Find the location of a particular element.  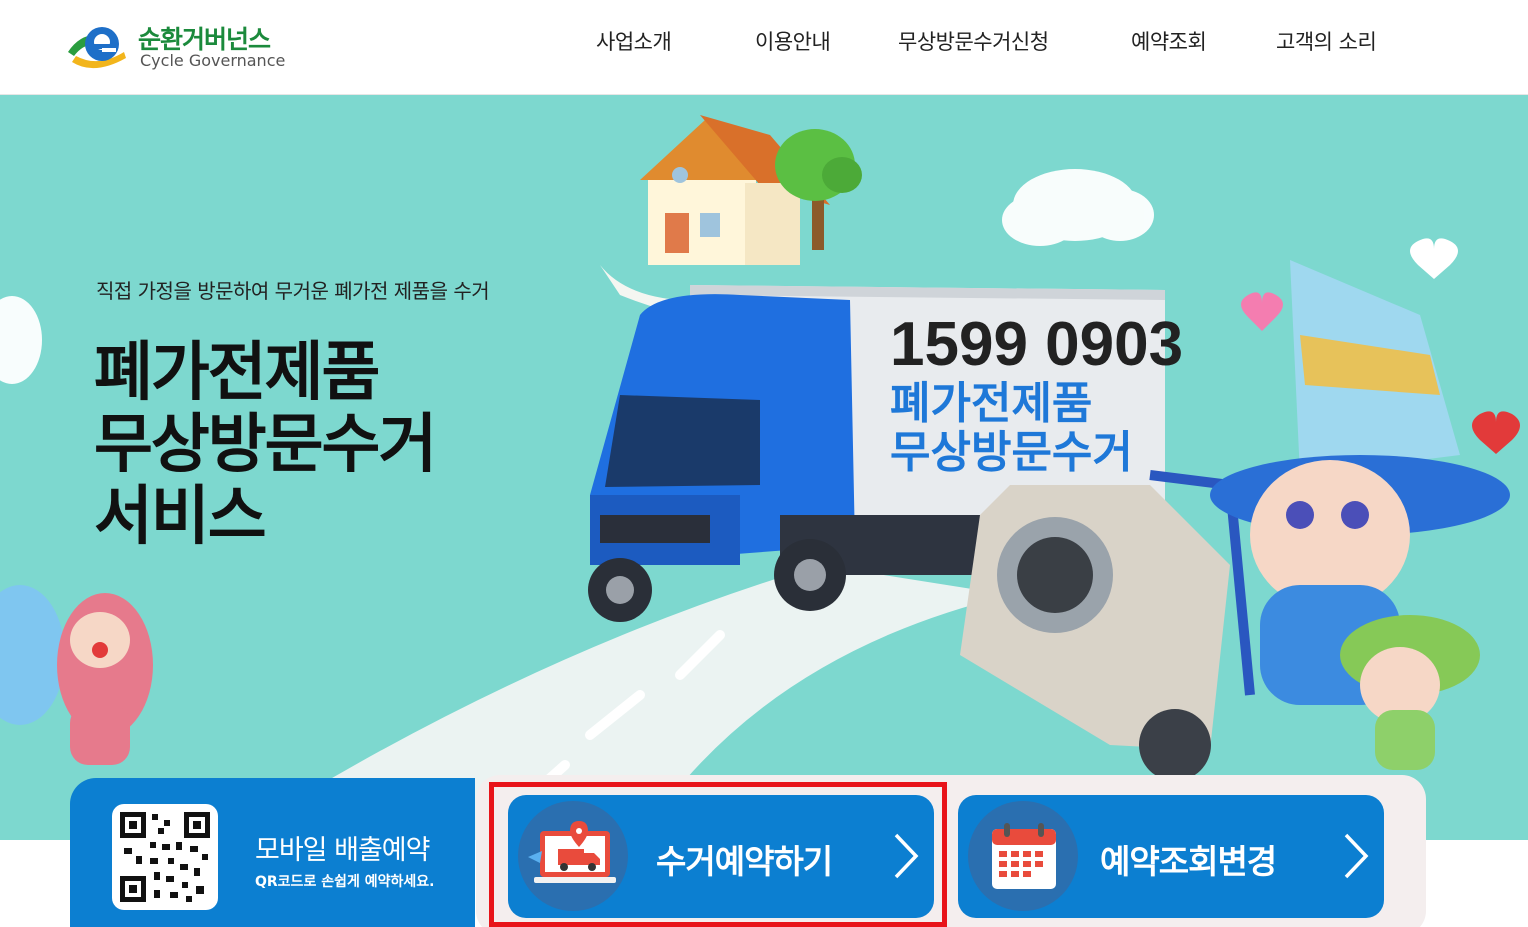

qr-code is located at coordinates (165, 857).